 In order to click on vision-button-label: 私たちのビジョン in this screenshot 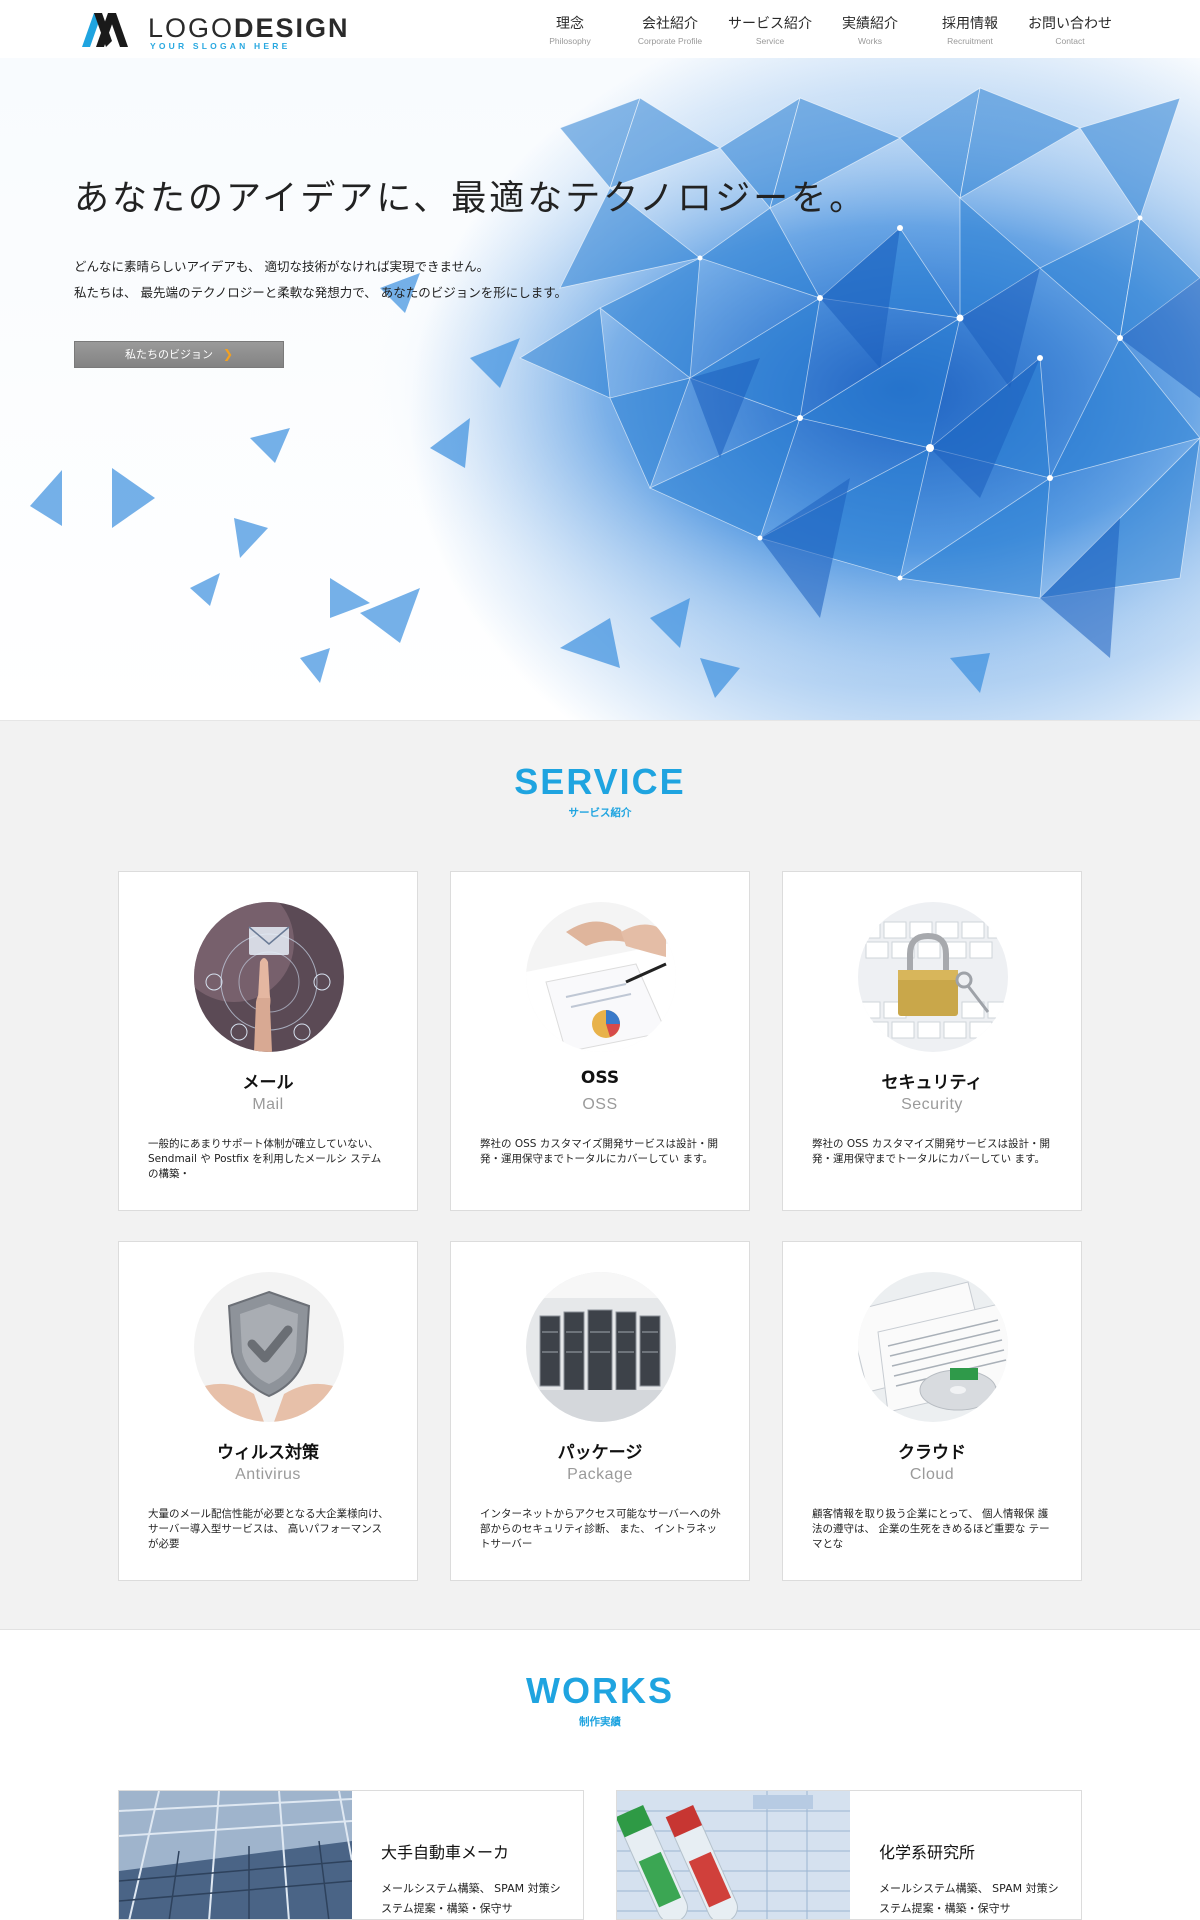, I will do `click(168, 354)`.